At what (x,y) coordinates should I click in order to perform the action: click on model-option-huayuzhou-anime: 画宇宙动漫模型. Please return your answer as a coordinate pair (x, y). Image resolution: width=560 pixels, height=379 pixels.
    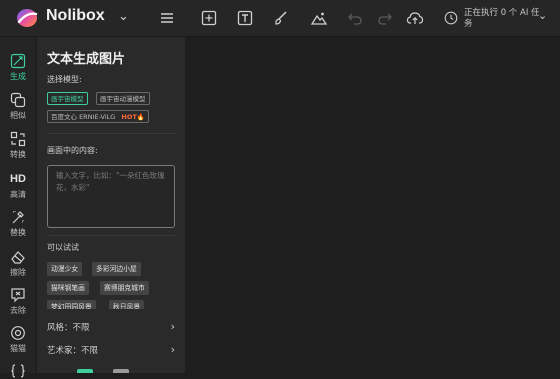
    Looking at the image, I should click on (123, 98).